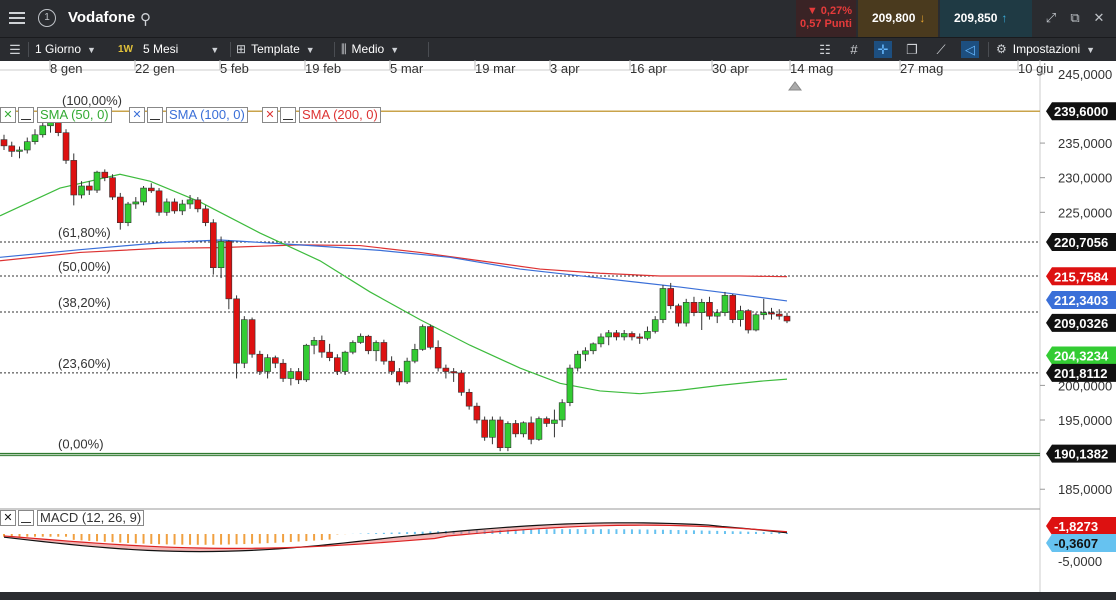 The image size is (1116, 600). Describe the element at coordinates (407, 68) in the screenshot. I see `x-tick-label: 5 mar` at that location.